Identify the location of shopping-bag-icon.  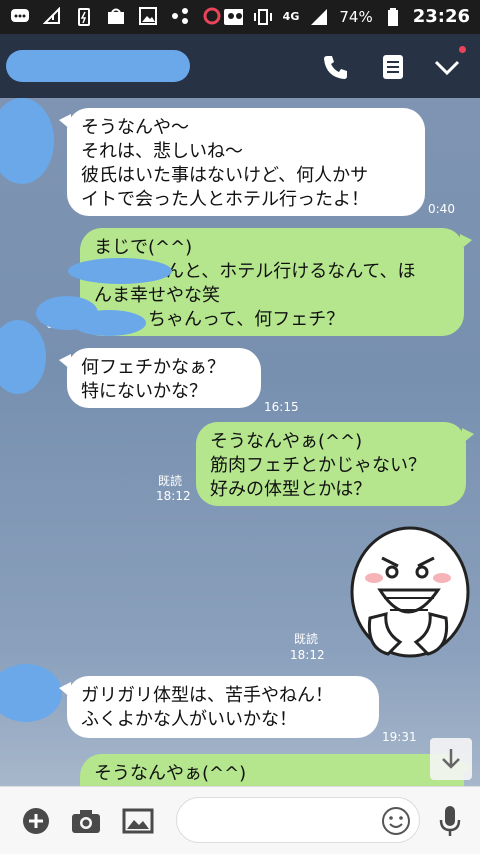
(116, 16).